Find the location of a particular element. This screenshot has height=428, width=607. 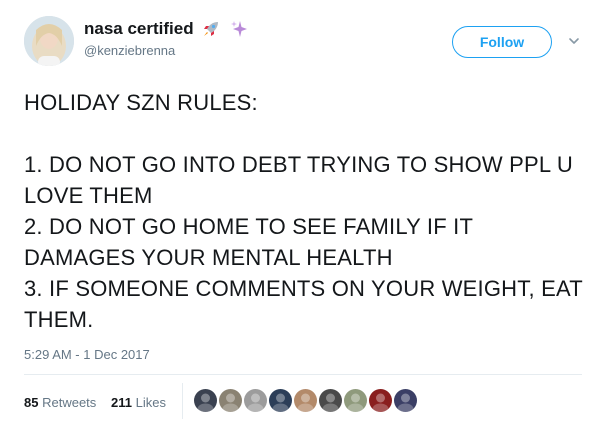

likes-count: 211 is located at coordinates (121, 402).